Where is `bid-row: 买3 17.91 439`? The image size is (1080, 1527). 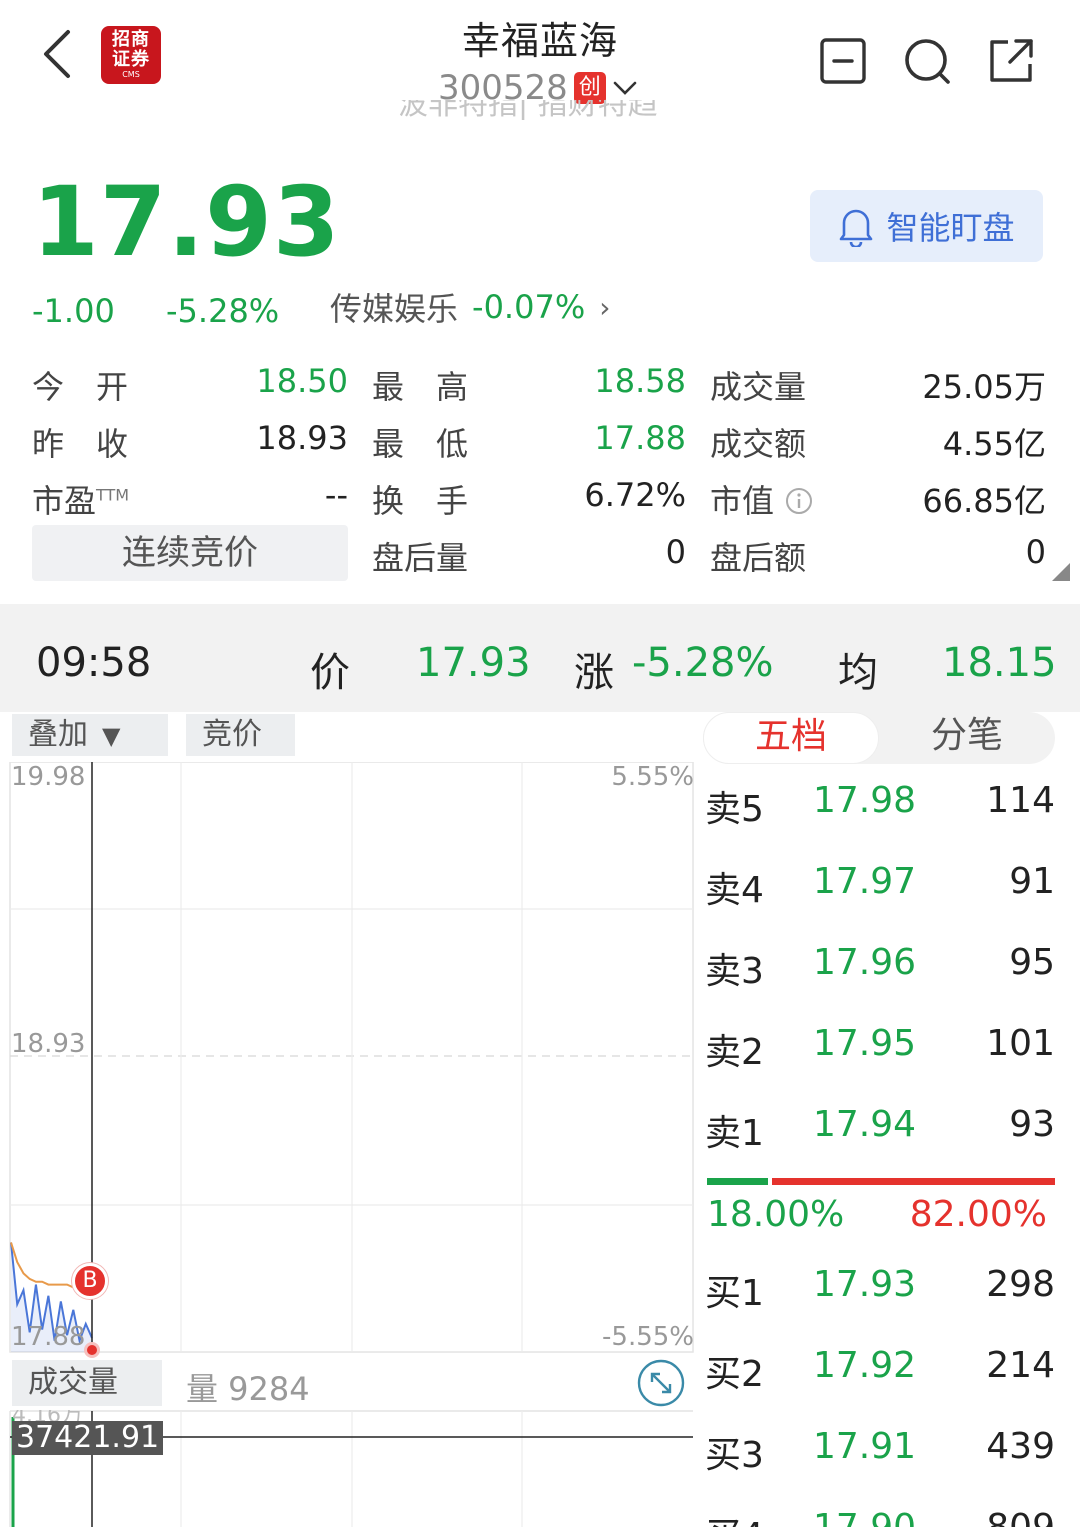
bid-row: 买3 17.91 439 is located at coordinates (890, 1451).